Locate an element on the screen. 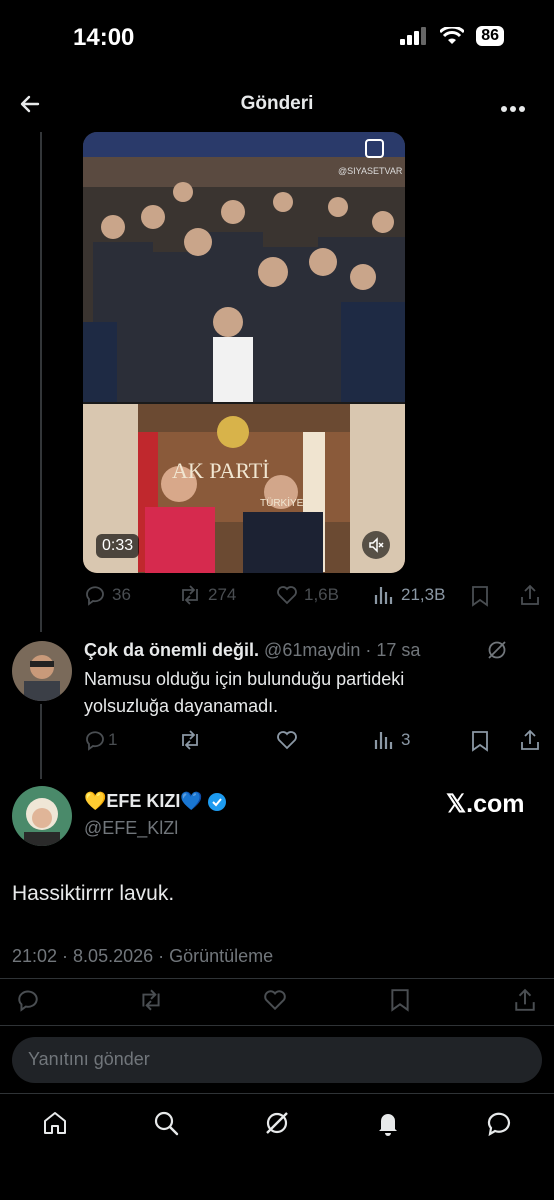  status-icons: 86 is located at coordinates (452, 36).